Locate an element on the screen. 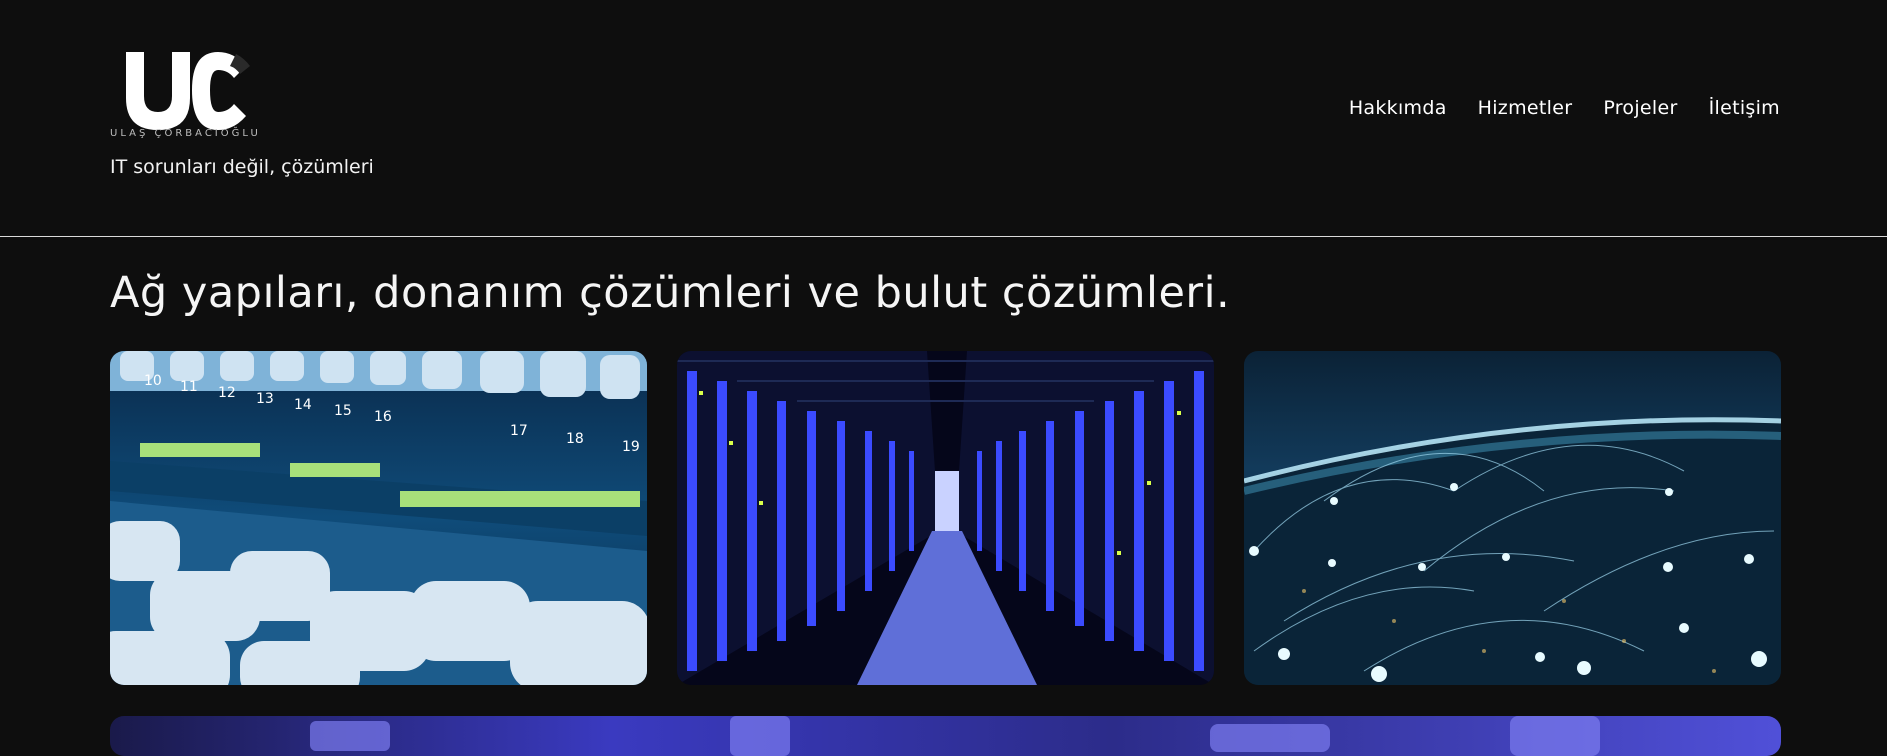 The image size is (1887, 756). nav-link-contact: İletişim is located at coordinates (1744, 108).